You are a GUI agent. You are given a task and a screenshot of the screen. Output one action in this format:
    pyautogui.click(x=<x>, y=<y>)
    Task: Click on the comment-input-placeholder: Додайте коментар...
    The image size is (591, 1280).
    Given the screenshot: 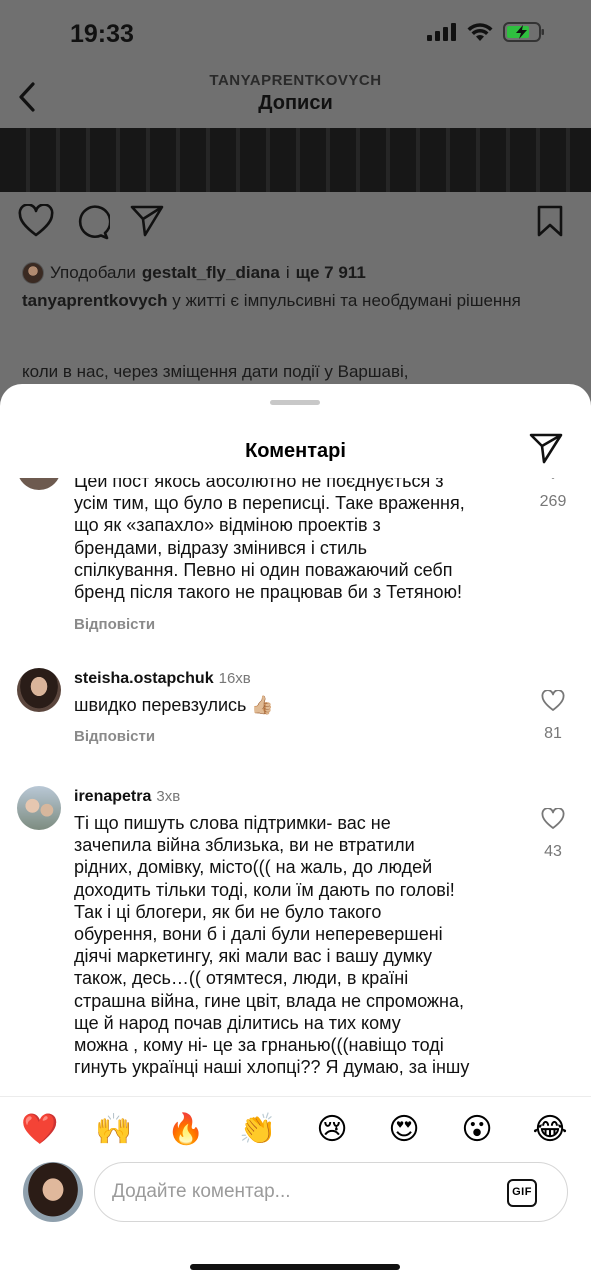 What is the action you would take?
    pyautogui.click(x=201, y=1192)
    